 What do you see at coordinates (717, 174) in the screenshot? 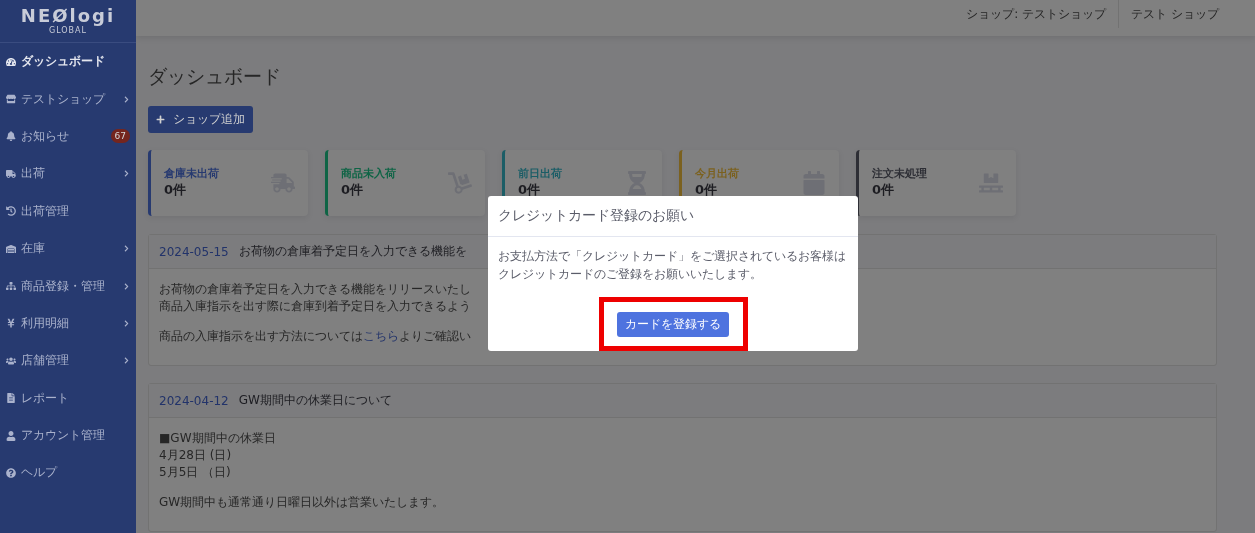
I see `stat-label: 今月出荷` at bounding box center [717, 174].